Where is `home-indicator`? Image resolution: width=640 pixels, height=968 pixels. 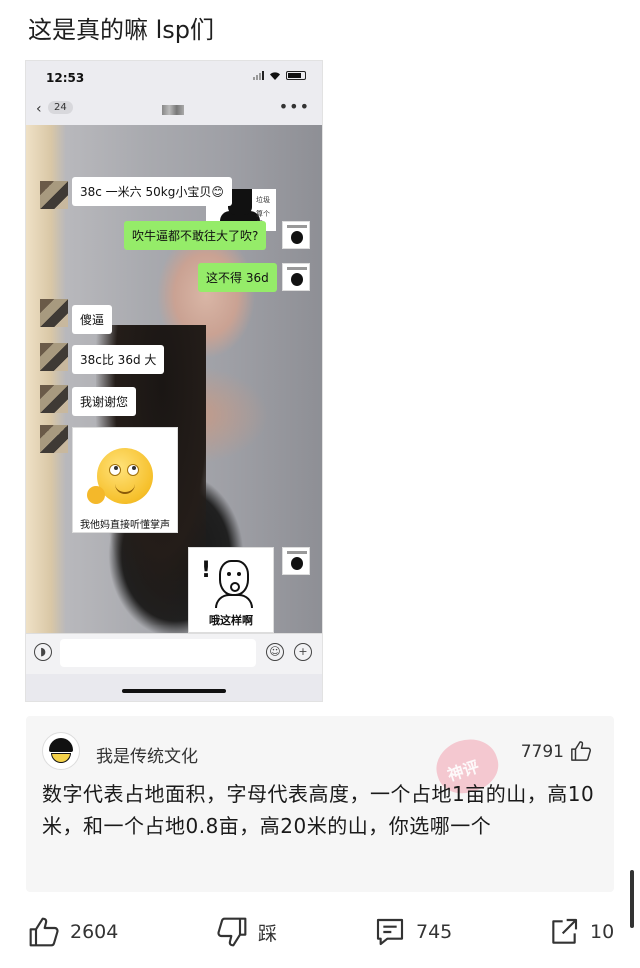
home-indicator is located at coordinates (174, 691).